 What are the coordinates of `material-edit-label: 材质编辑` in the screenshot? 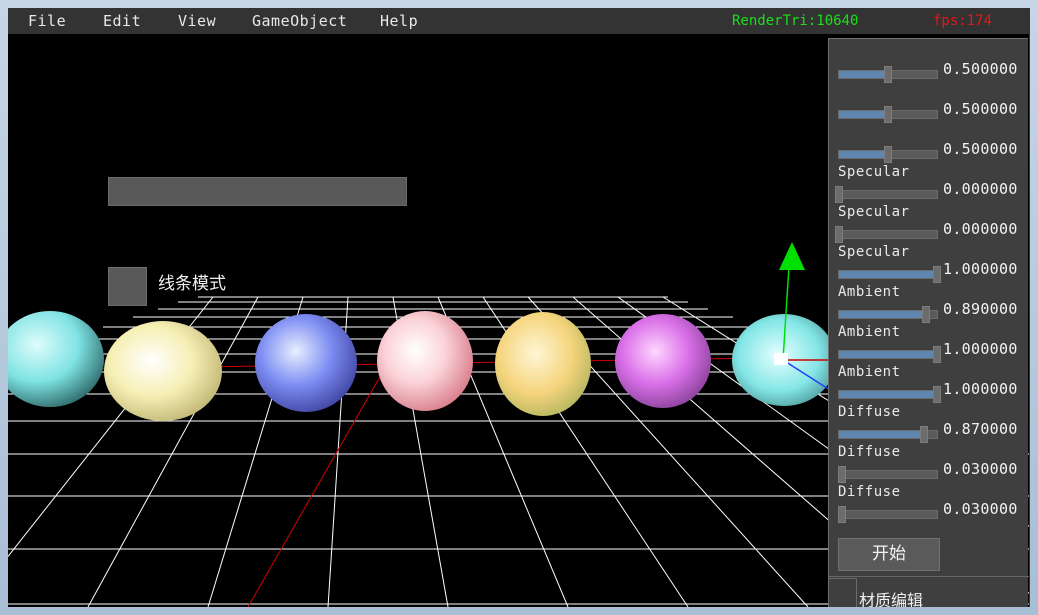 It's located at (891, 599).